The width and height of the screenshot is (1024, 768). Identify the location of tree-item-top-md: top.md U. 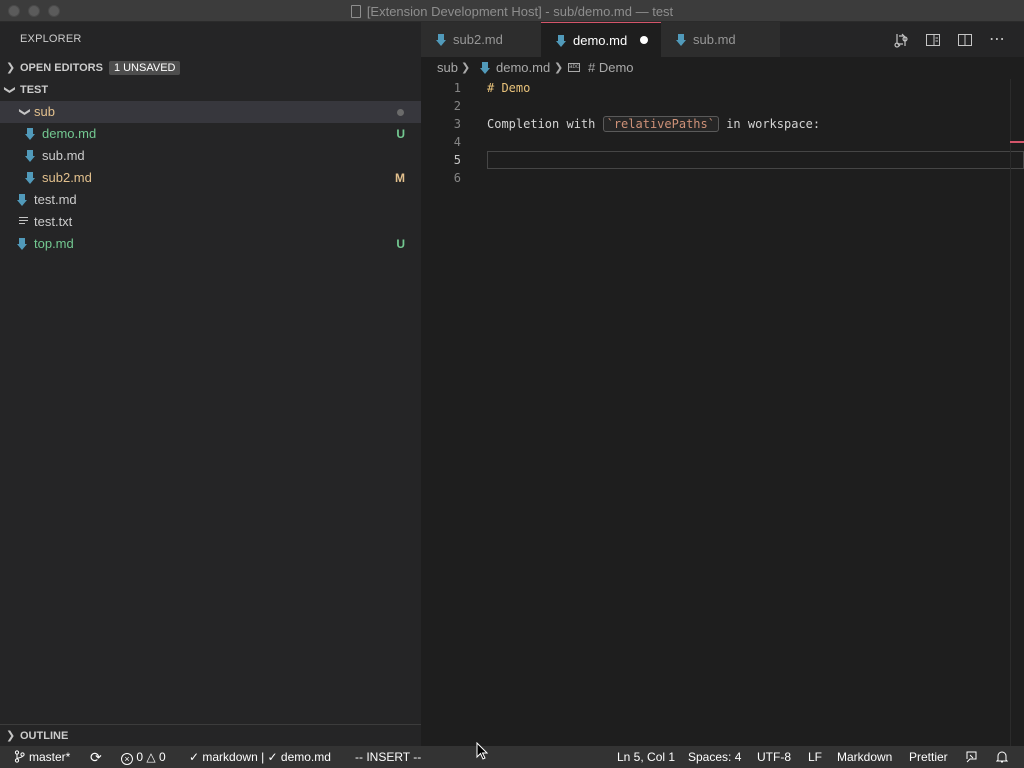
(210, 244).